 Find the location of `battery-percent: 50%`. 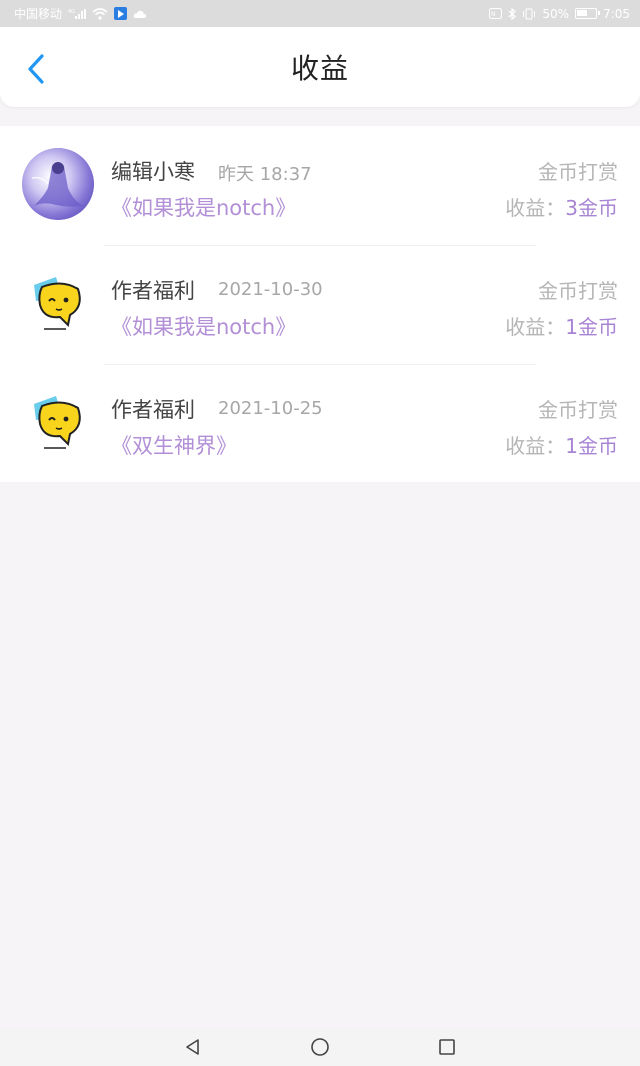

battery-percent: 50% is located at coordinates (556, 13).